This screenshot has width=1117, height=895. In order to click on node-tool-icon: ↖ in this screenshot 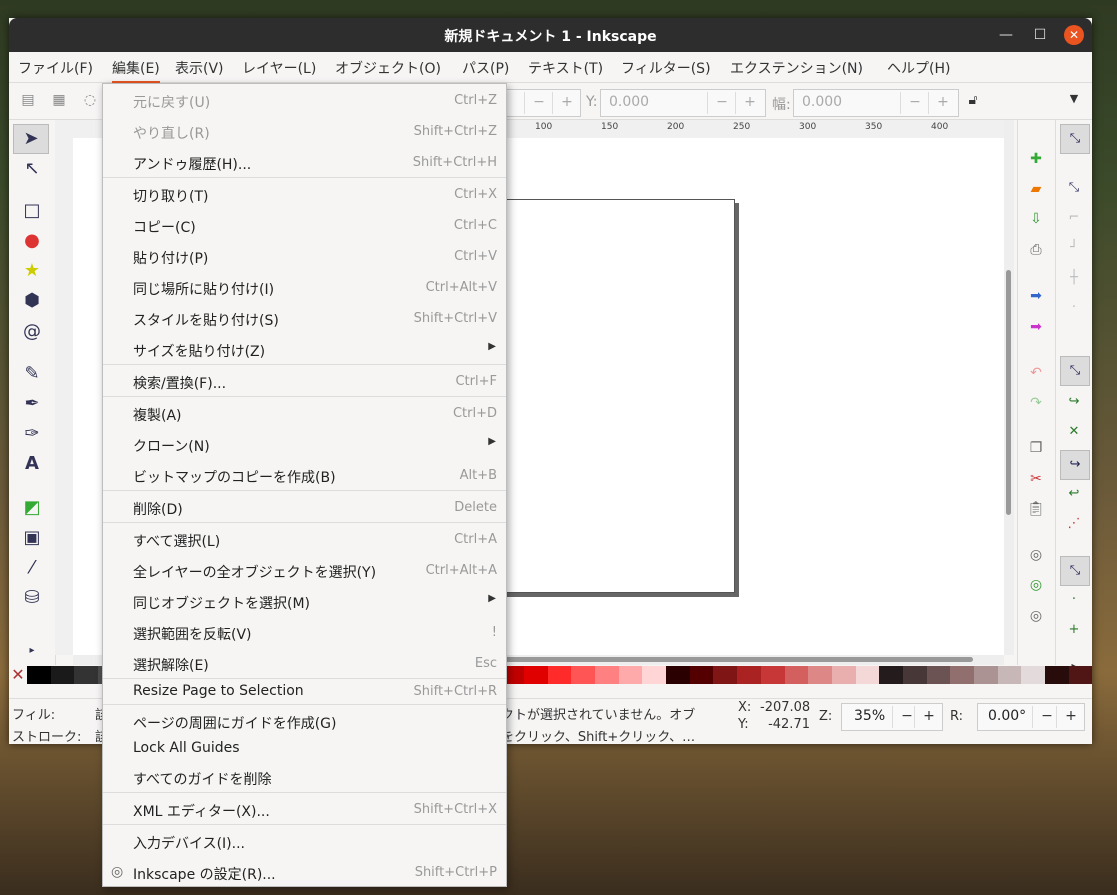, I will do `click(32, 169)`.